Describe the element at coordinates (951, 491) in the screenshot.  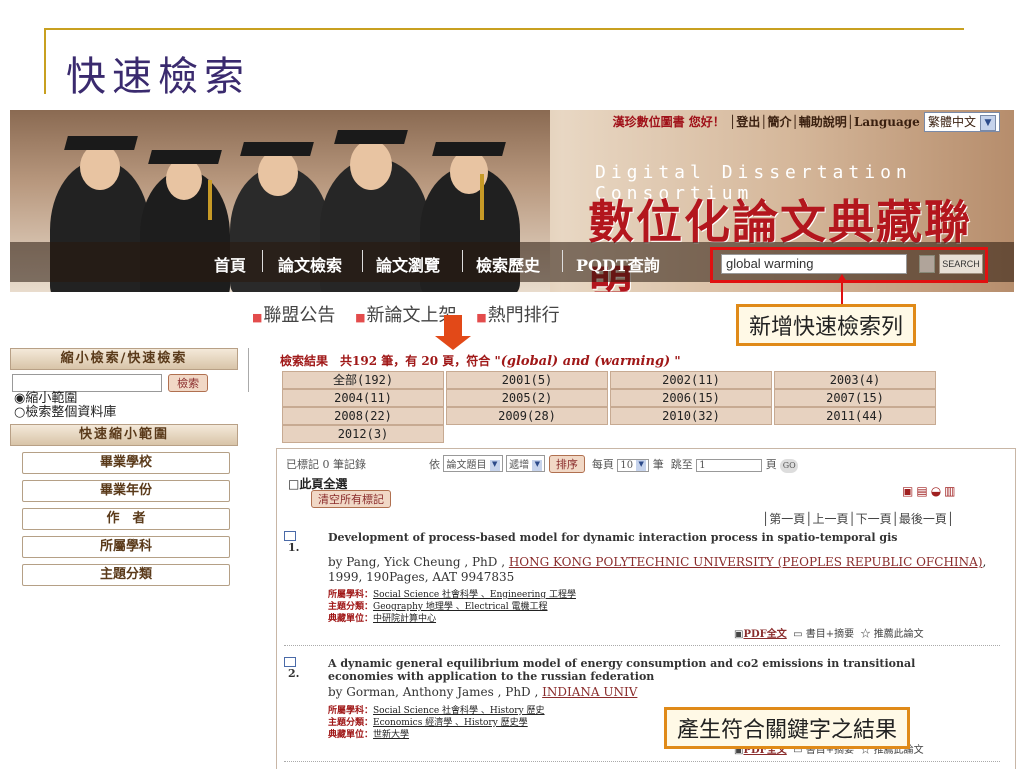
I see `export-icon: ▥` at that location.